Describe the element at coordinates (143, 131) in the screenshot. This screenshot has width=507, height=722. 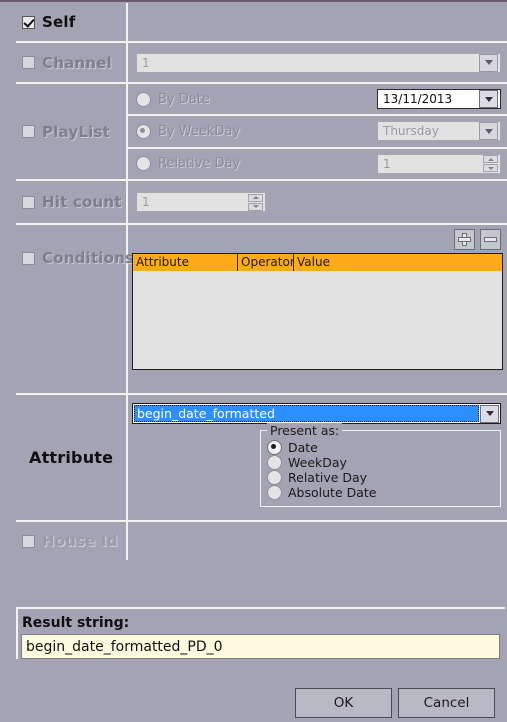
I see `by-weekday-radio` at that location.